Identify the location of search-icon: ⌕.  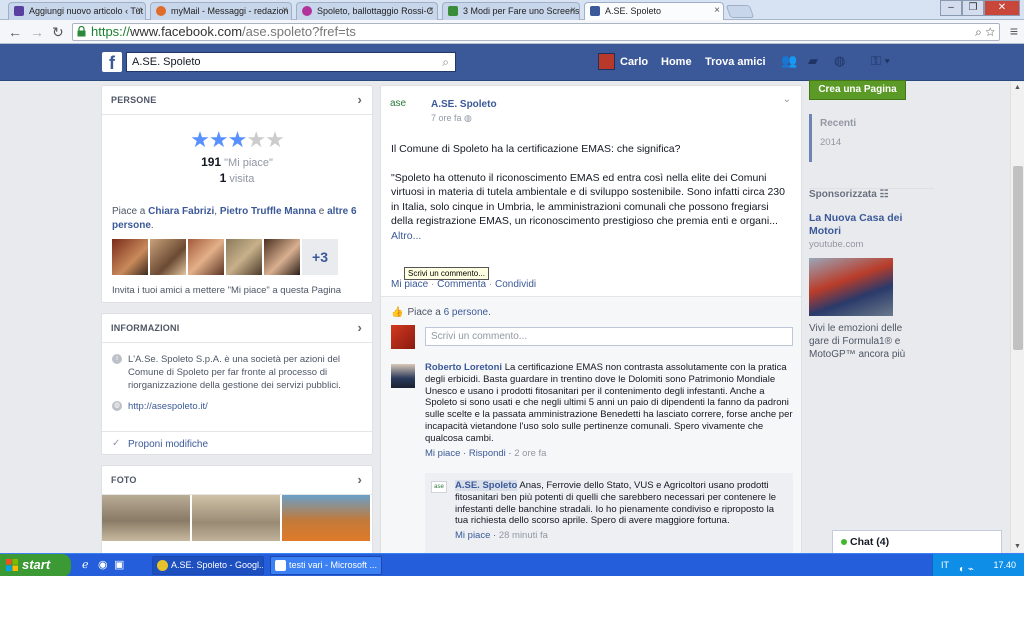
(445, 62).